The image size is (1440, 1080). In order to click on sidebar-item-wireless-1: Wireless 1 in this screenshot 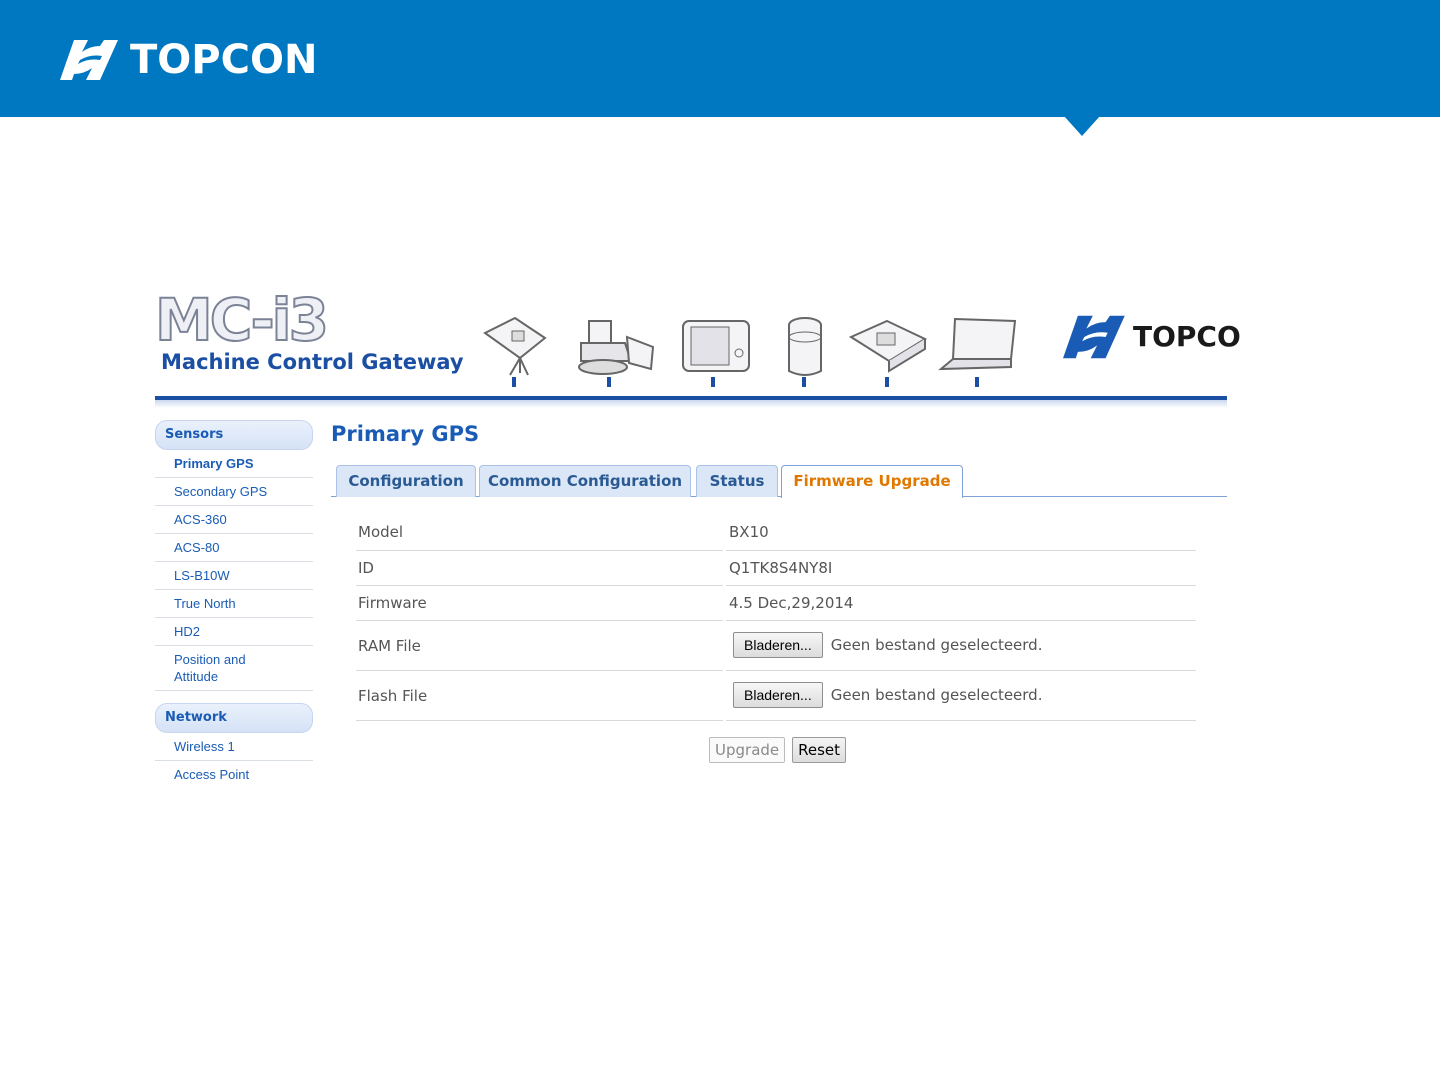, I will do `click(234, 747)`.